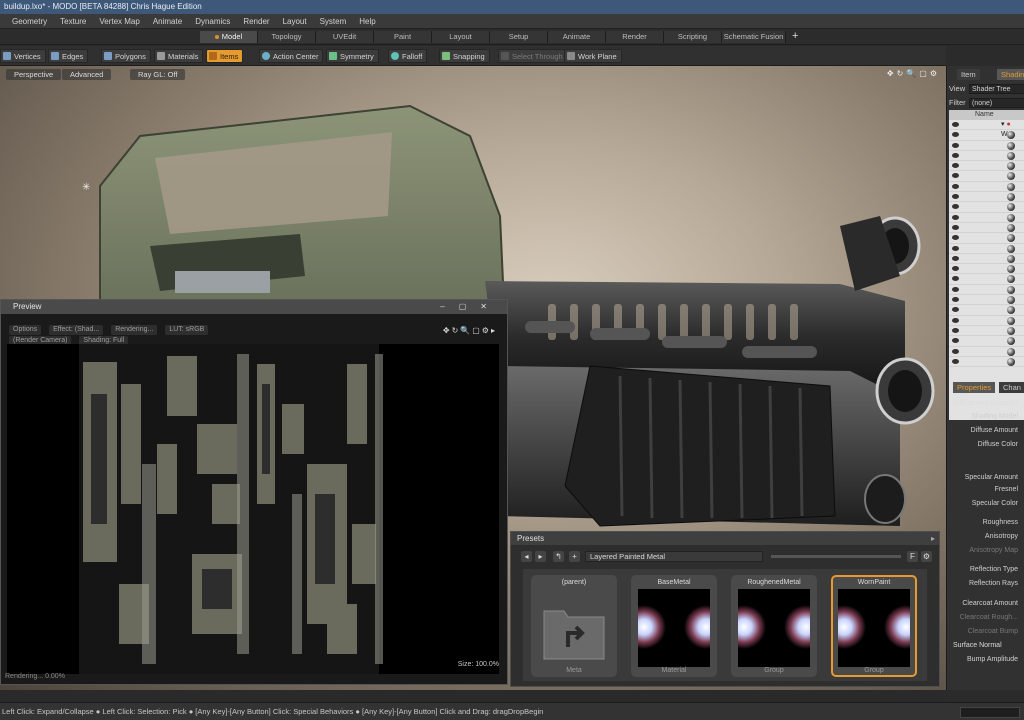  I want to click on preview-nav-icons: ✥↻🔍▢⚙▸, so click(470, 330).